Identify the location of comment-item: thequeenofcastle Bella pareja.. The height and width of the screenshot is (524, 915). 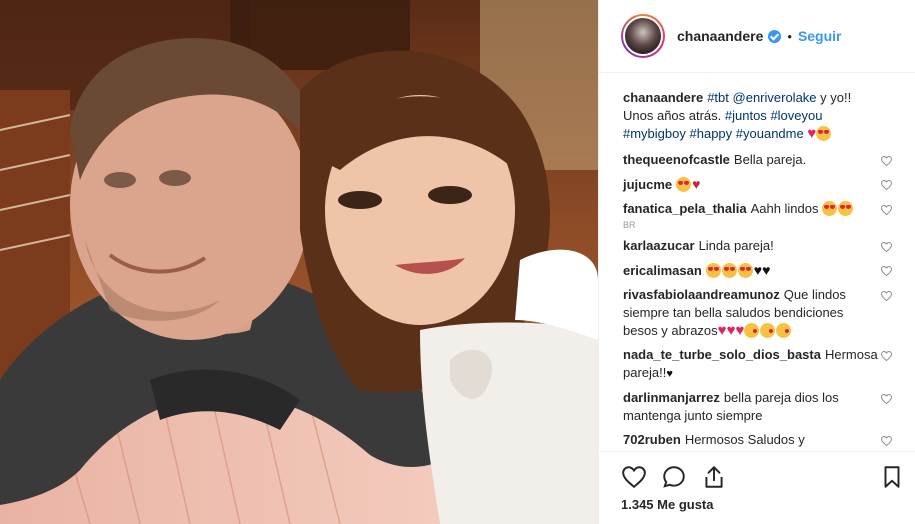
(759, 160).